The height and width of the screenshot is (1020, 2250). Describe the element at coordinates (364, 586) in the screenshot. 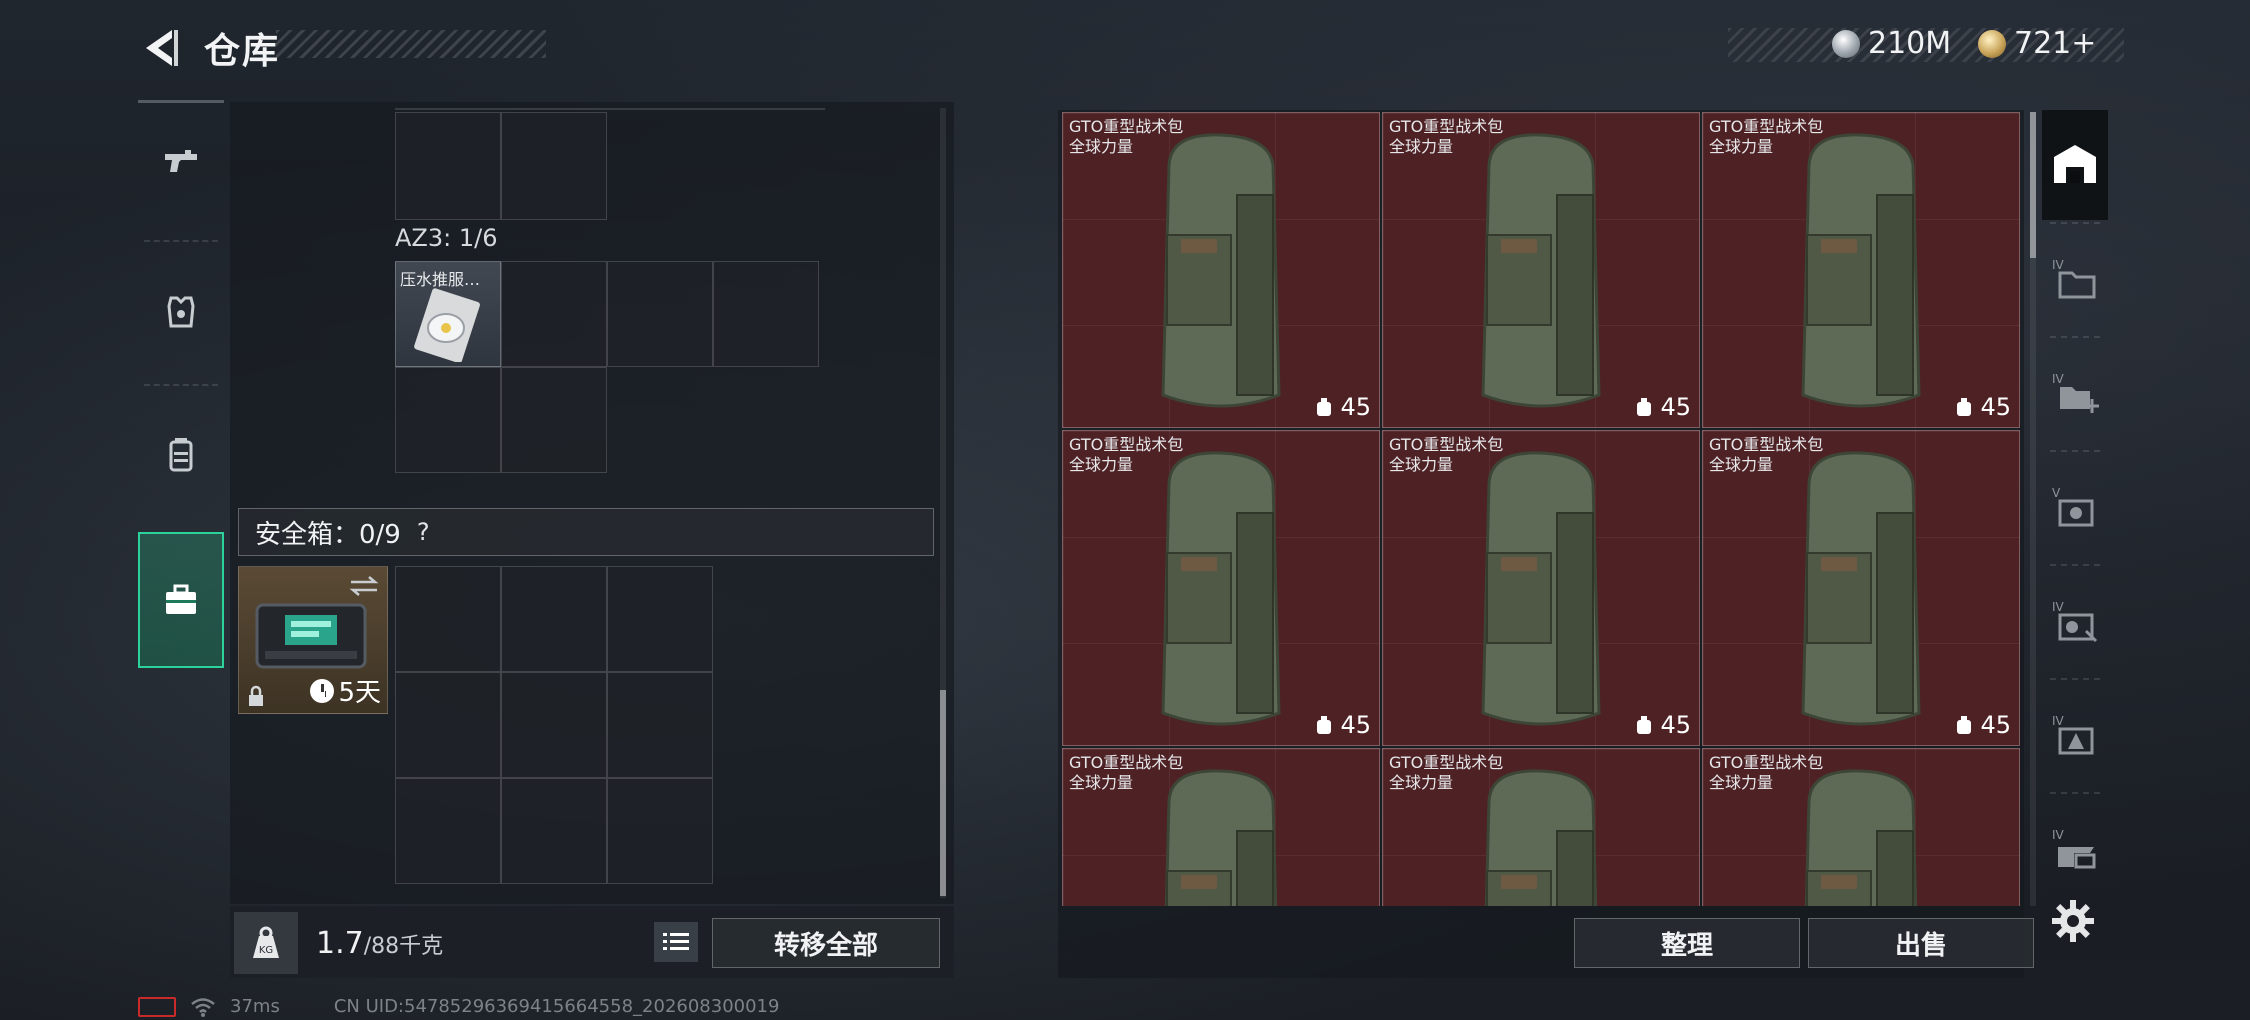

I see `swap-icon` at that location.